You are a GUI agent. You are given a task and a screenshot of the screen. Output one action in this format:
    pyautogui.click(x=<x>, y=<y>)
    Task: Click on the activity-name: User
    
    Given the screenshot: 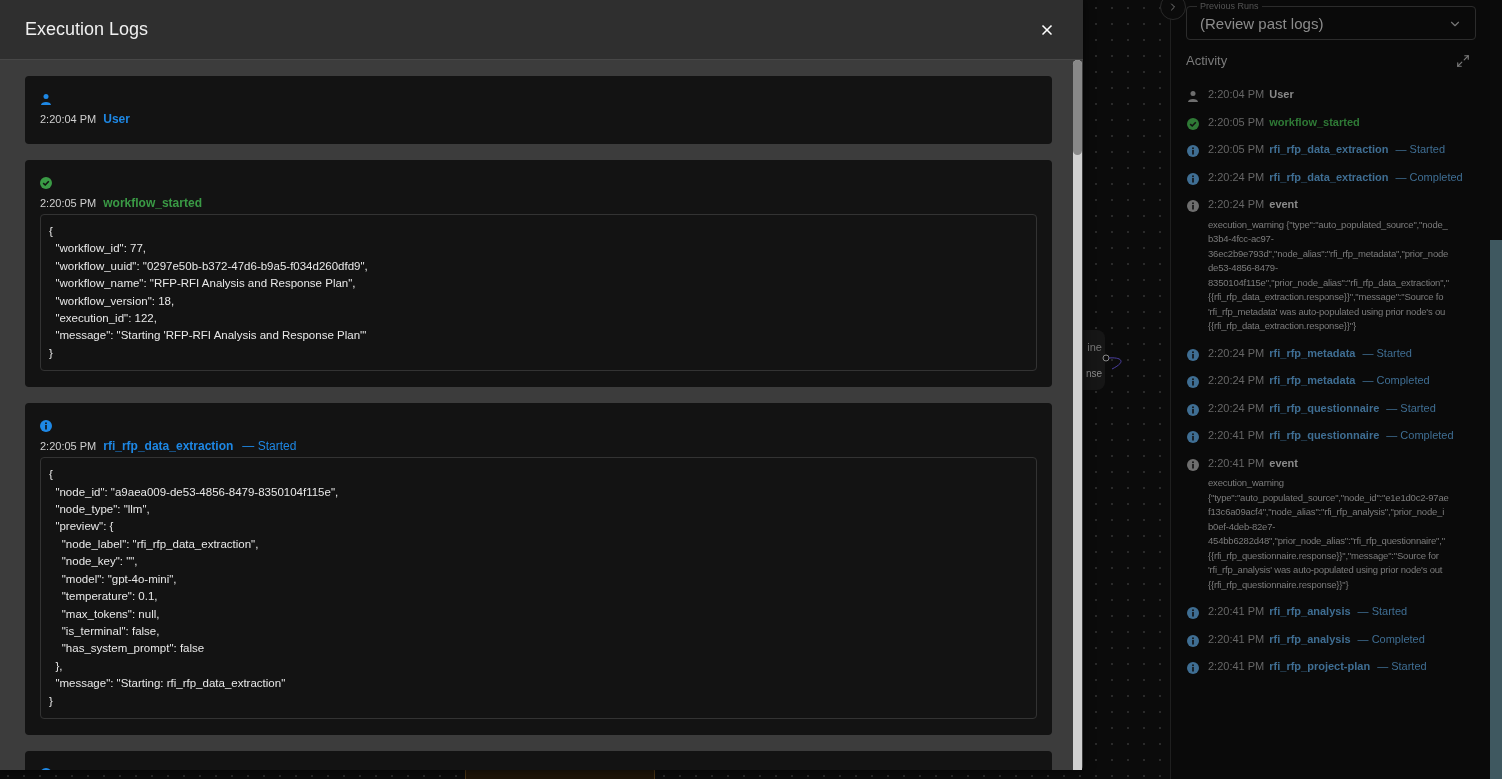 What is the action you would take?
    pyautogui.click(x=1281, y=94)
    